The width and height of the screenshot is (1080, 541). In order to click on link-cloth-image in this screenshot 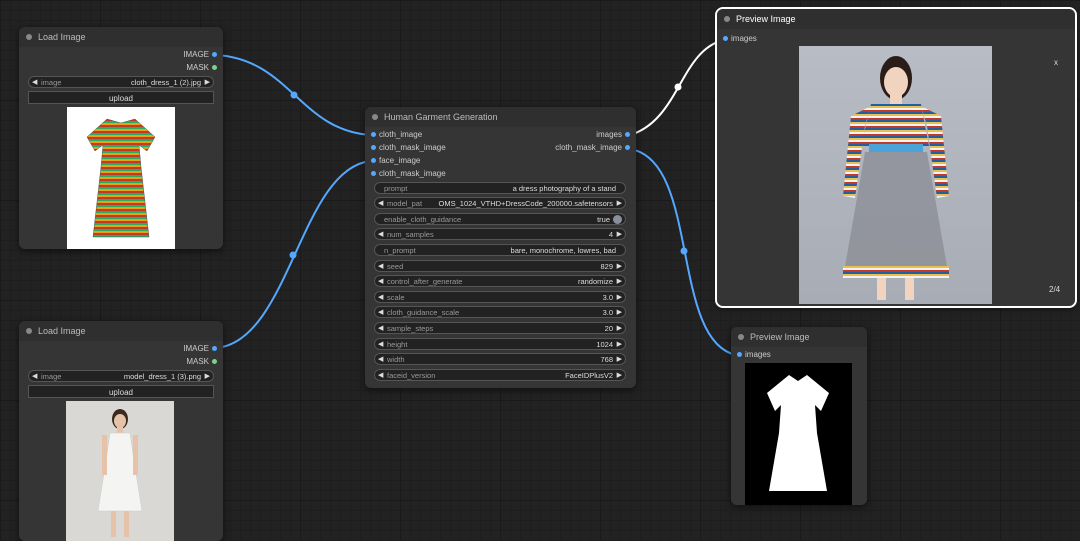, I will do `click(293, 95)`.